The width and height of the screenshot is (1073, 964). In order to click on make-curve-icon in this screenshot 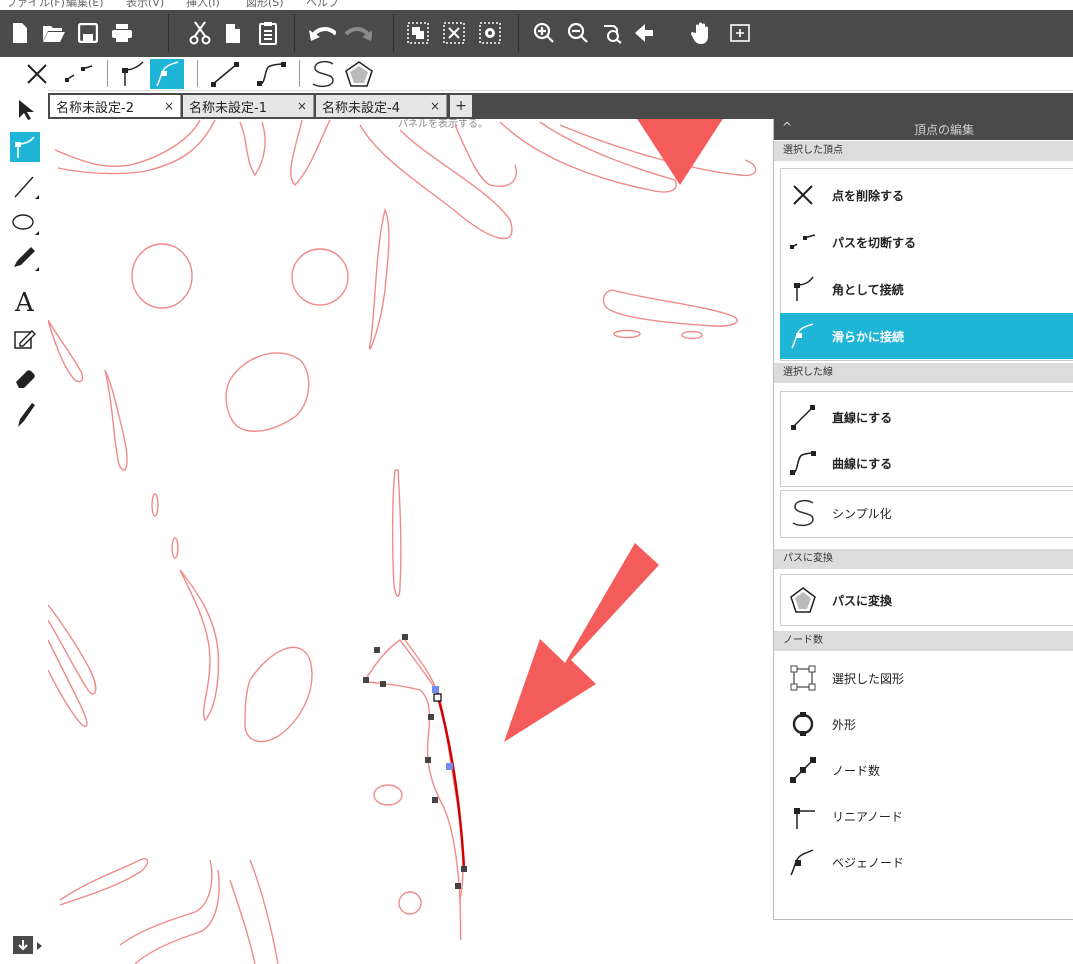, I will do `click(272, 74)`.